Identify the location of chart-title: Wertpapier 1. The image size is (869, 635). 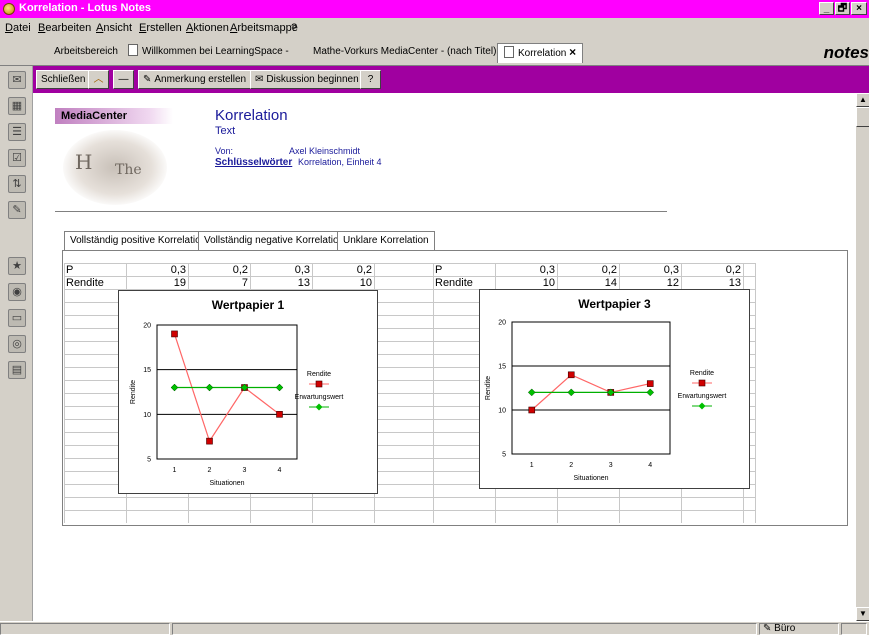
(248, 305).